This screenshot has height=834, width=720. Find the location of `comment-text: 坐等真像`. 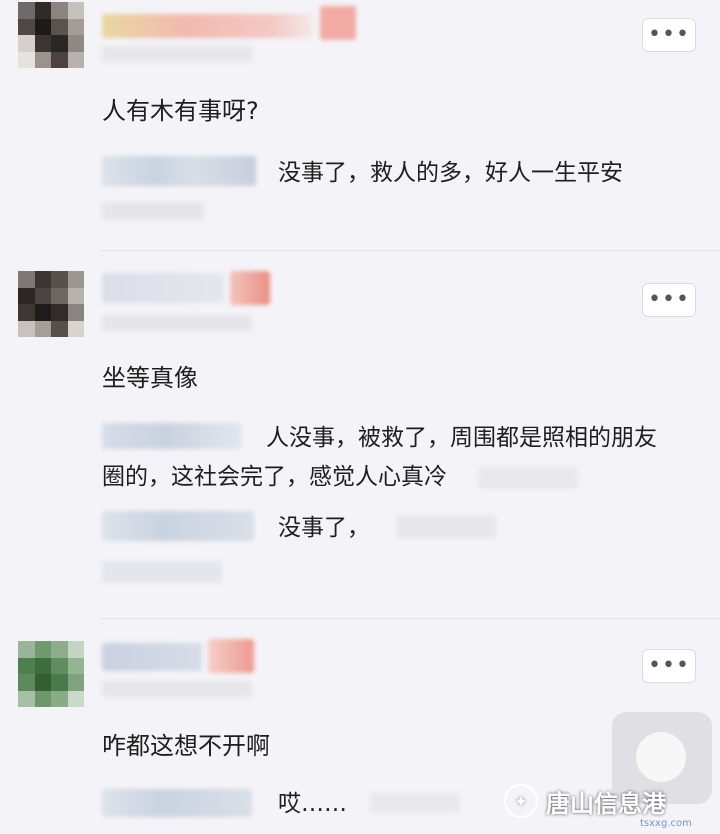

comment-text: 坐等真像 is located at coordinates (150, 378).